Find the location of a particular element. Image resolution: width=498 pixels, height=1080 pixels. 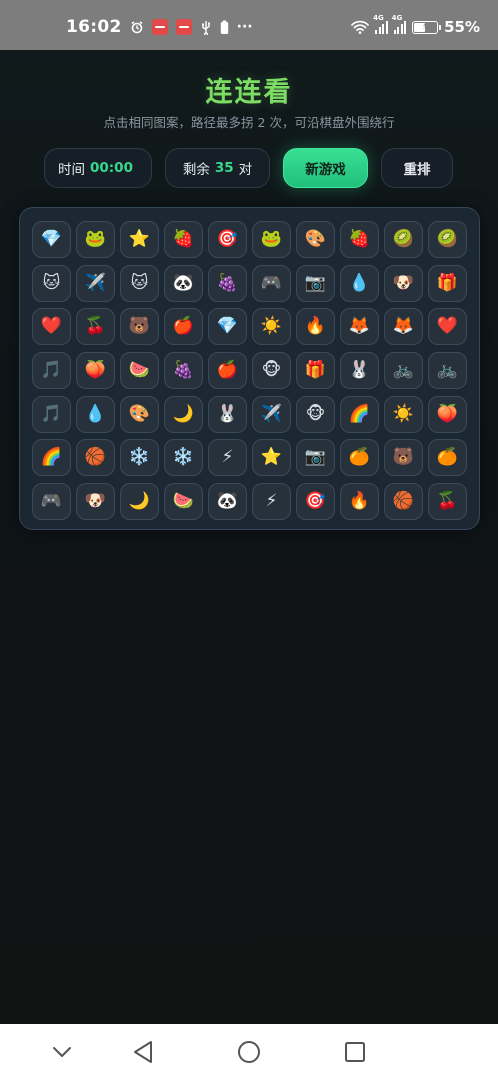

system-nav-bar is located at coordinates (249, 1052).